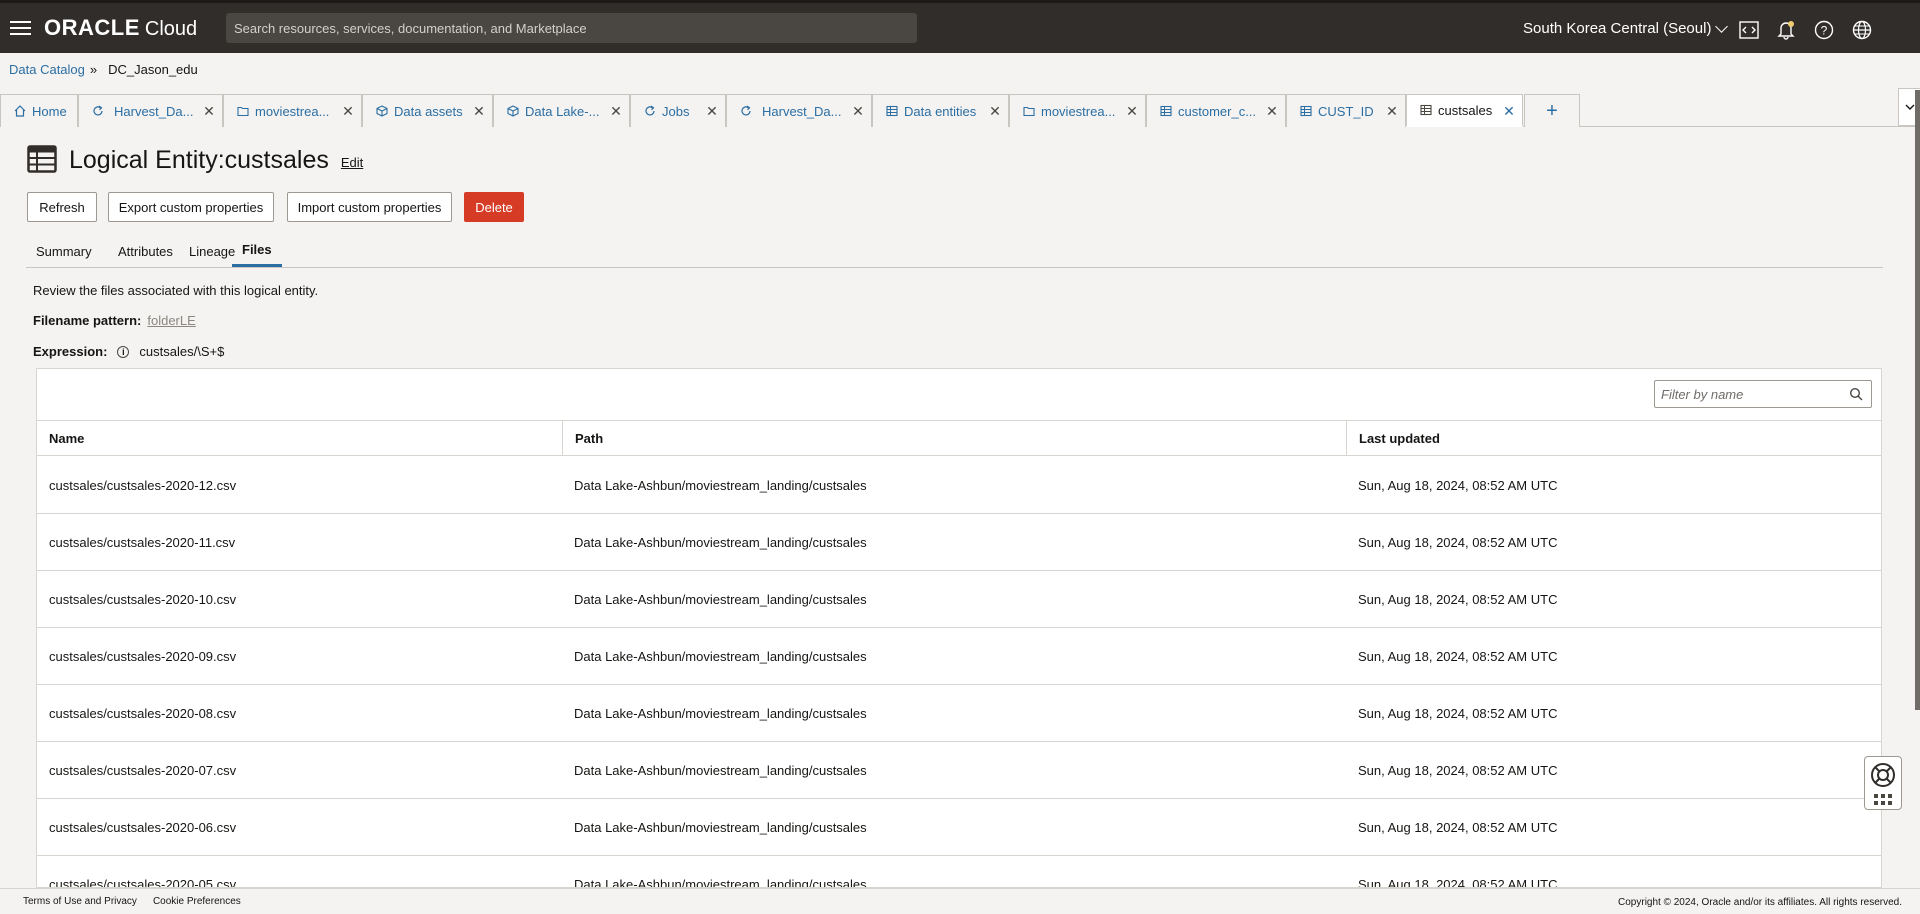 The image size is (1920, 914). Describe the element at coordinates (369, 207) in the screenshot. I see `import-custom-properties-button: Import custom properties` at that location.